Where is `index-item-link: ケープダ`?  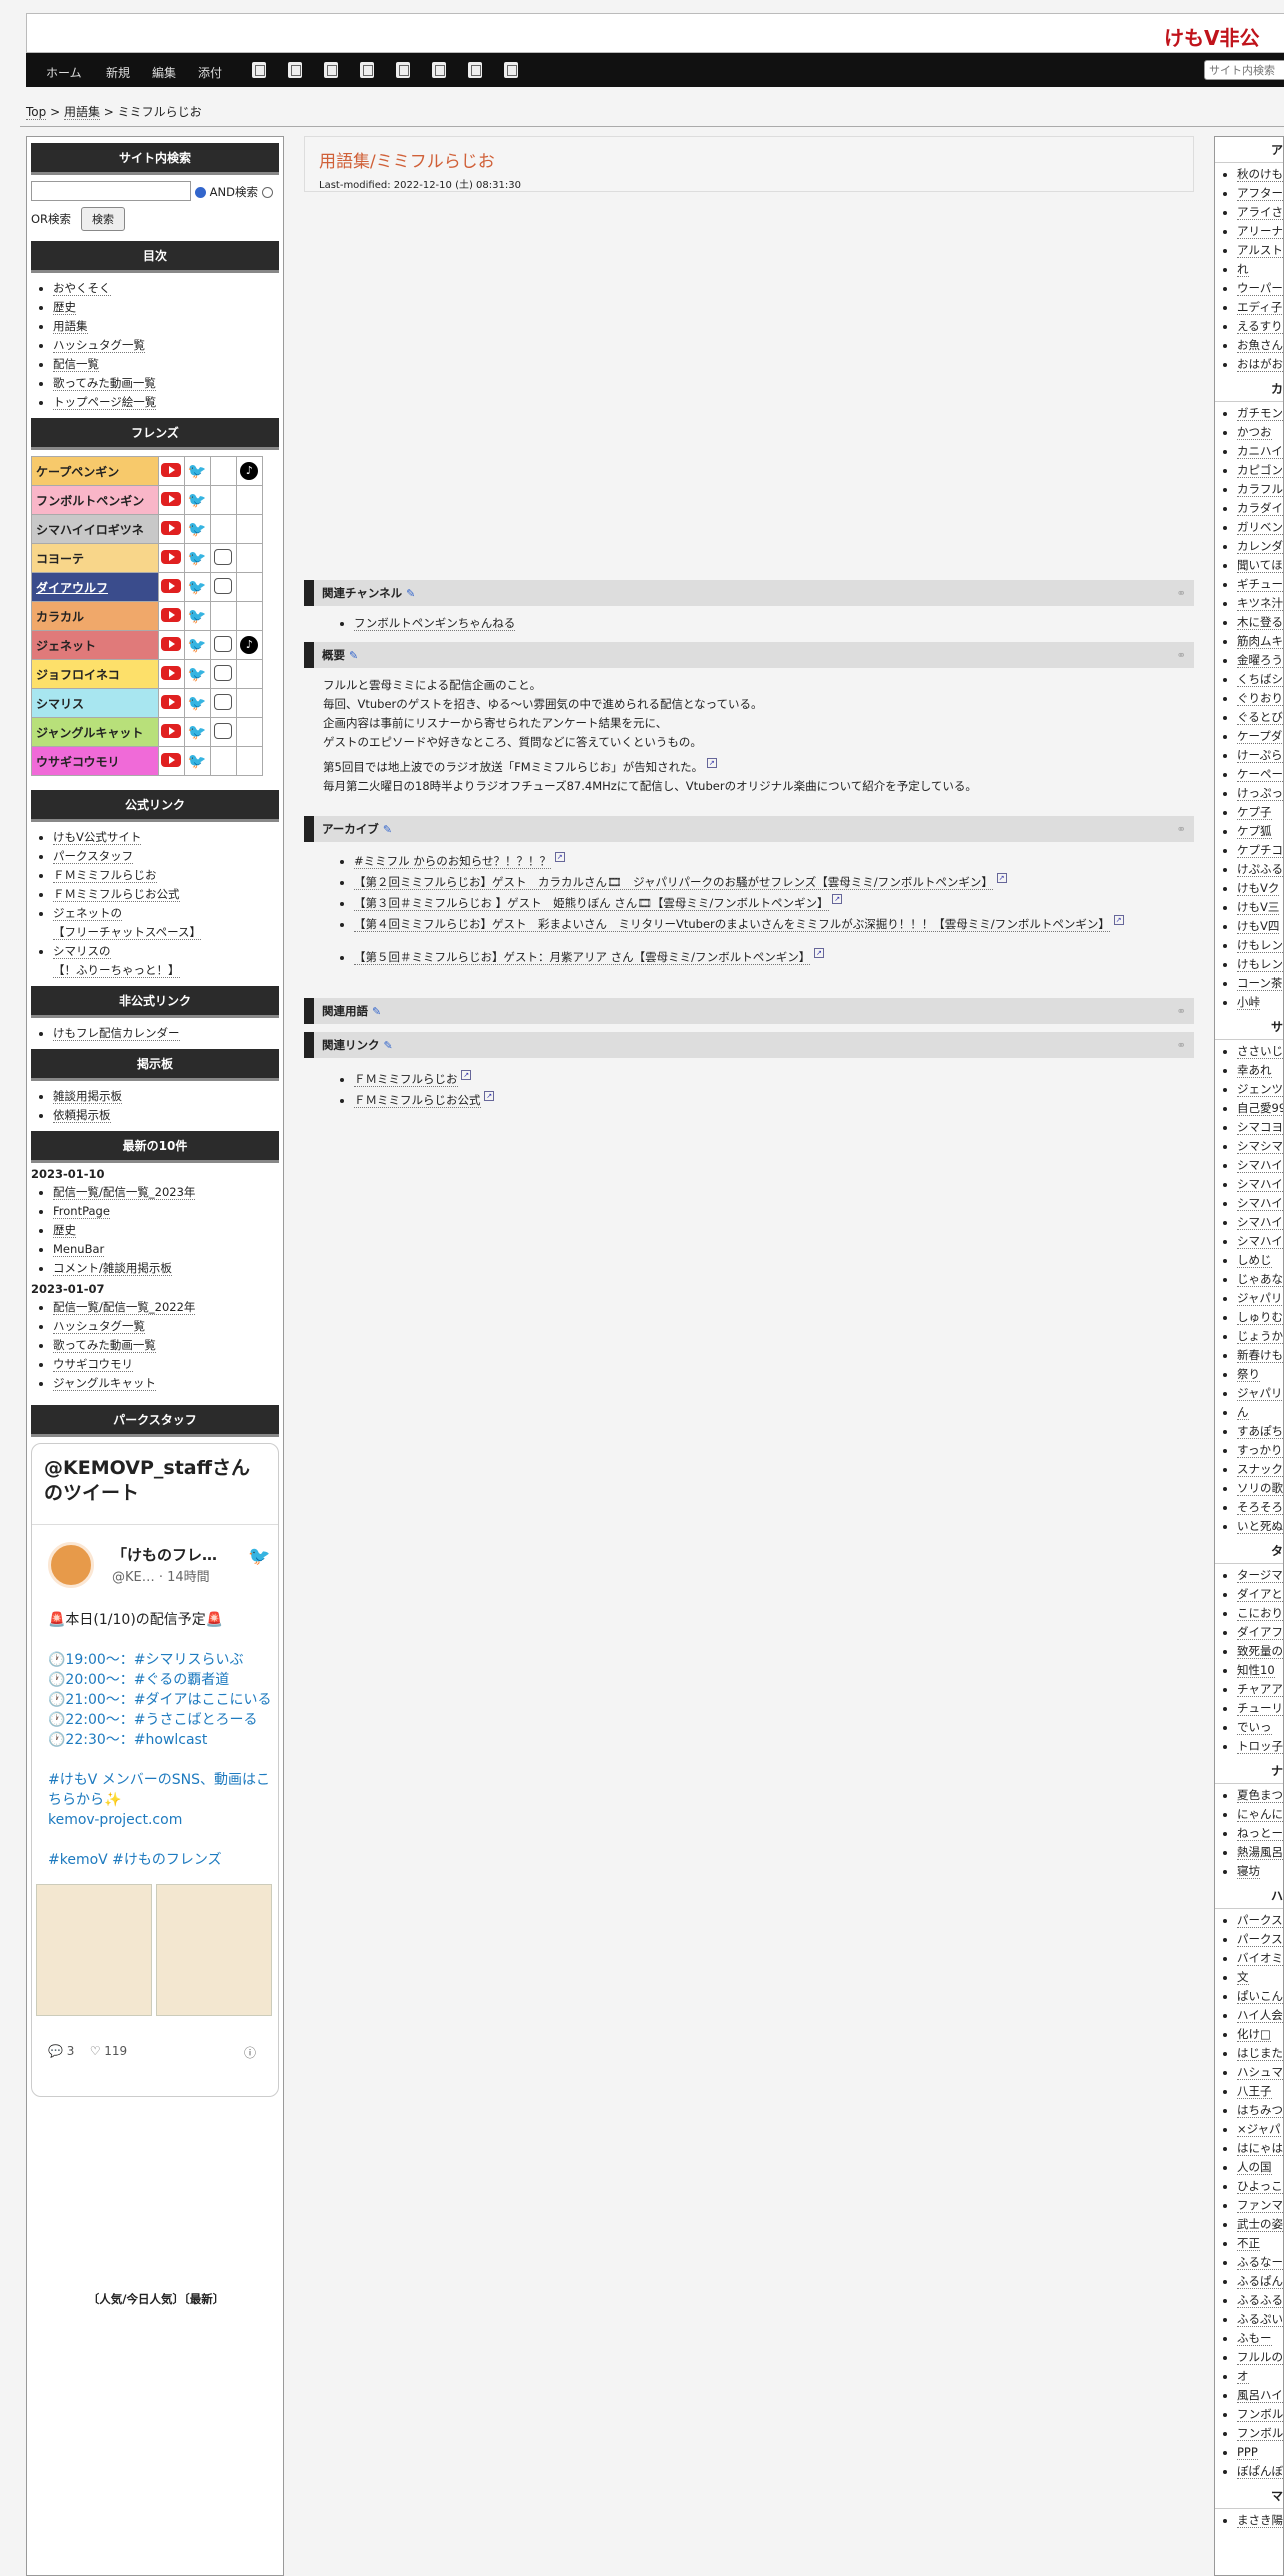 index-item-link: ケープダ is located at coordinates (1260, 736).